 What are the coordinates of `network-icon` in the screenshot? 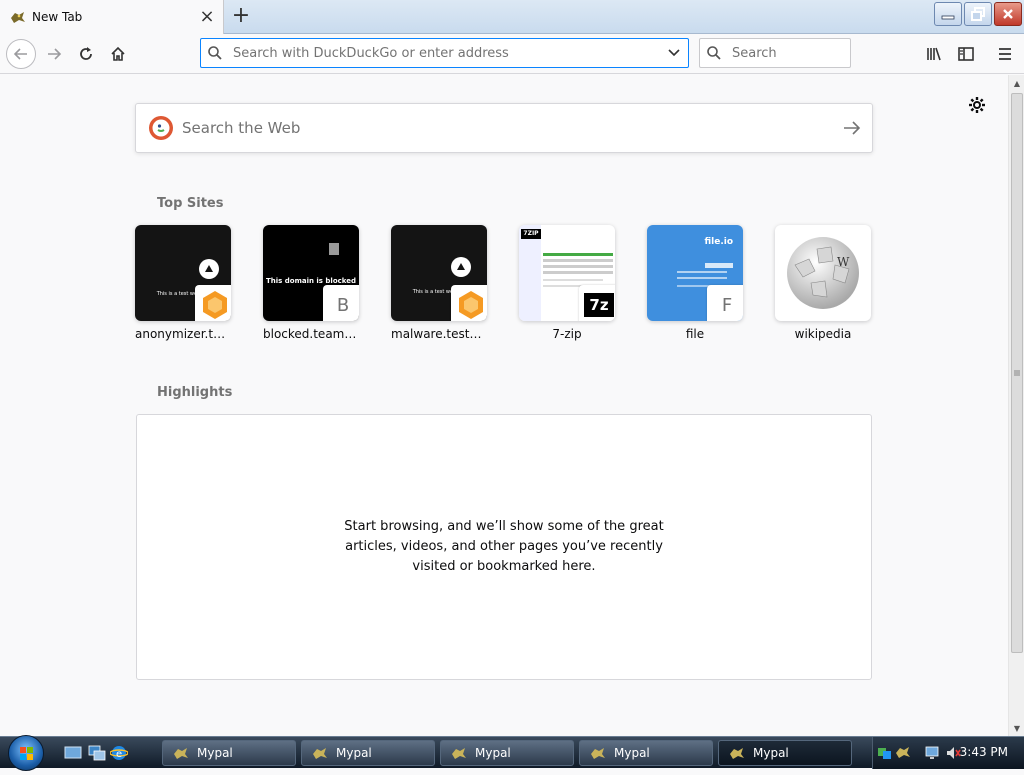 It's located at (885, 753).